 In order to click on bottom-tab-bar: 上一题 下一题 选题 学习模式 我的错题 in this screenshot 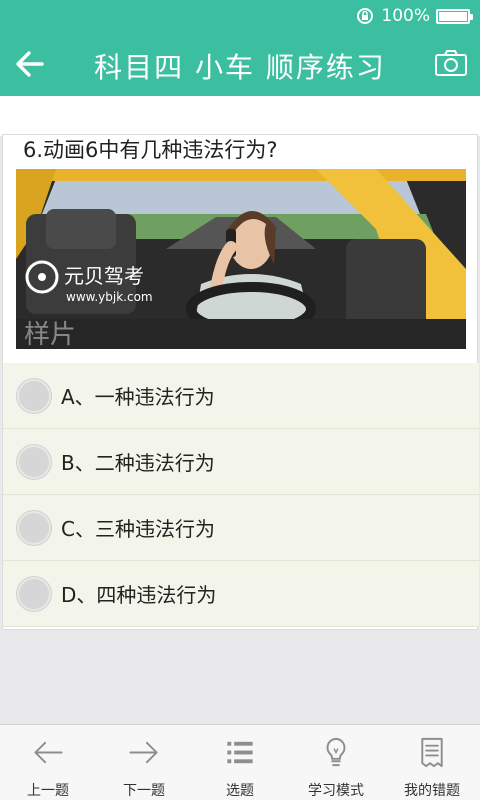, I will do `click(240, 762)`.